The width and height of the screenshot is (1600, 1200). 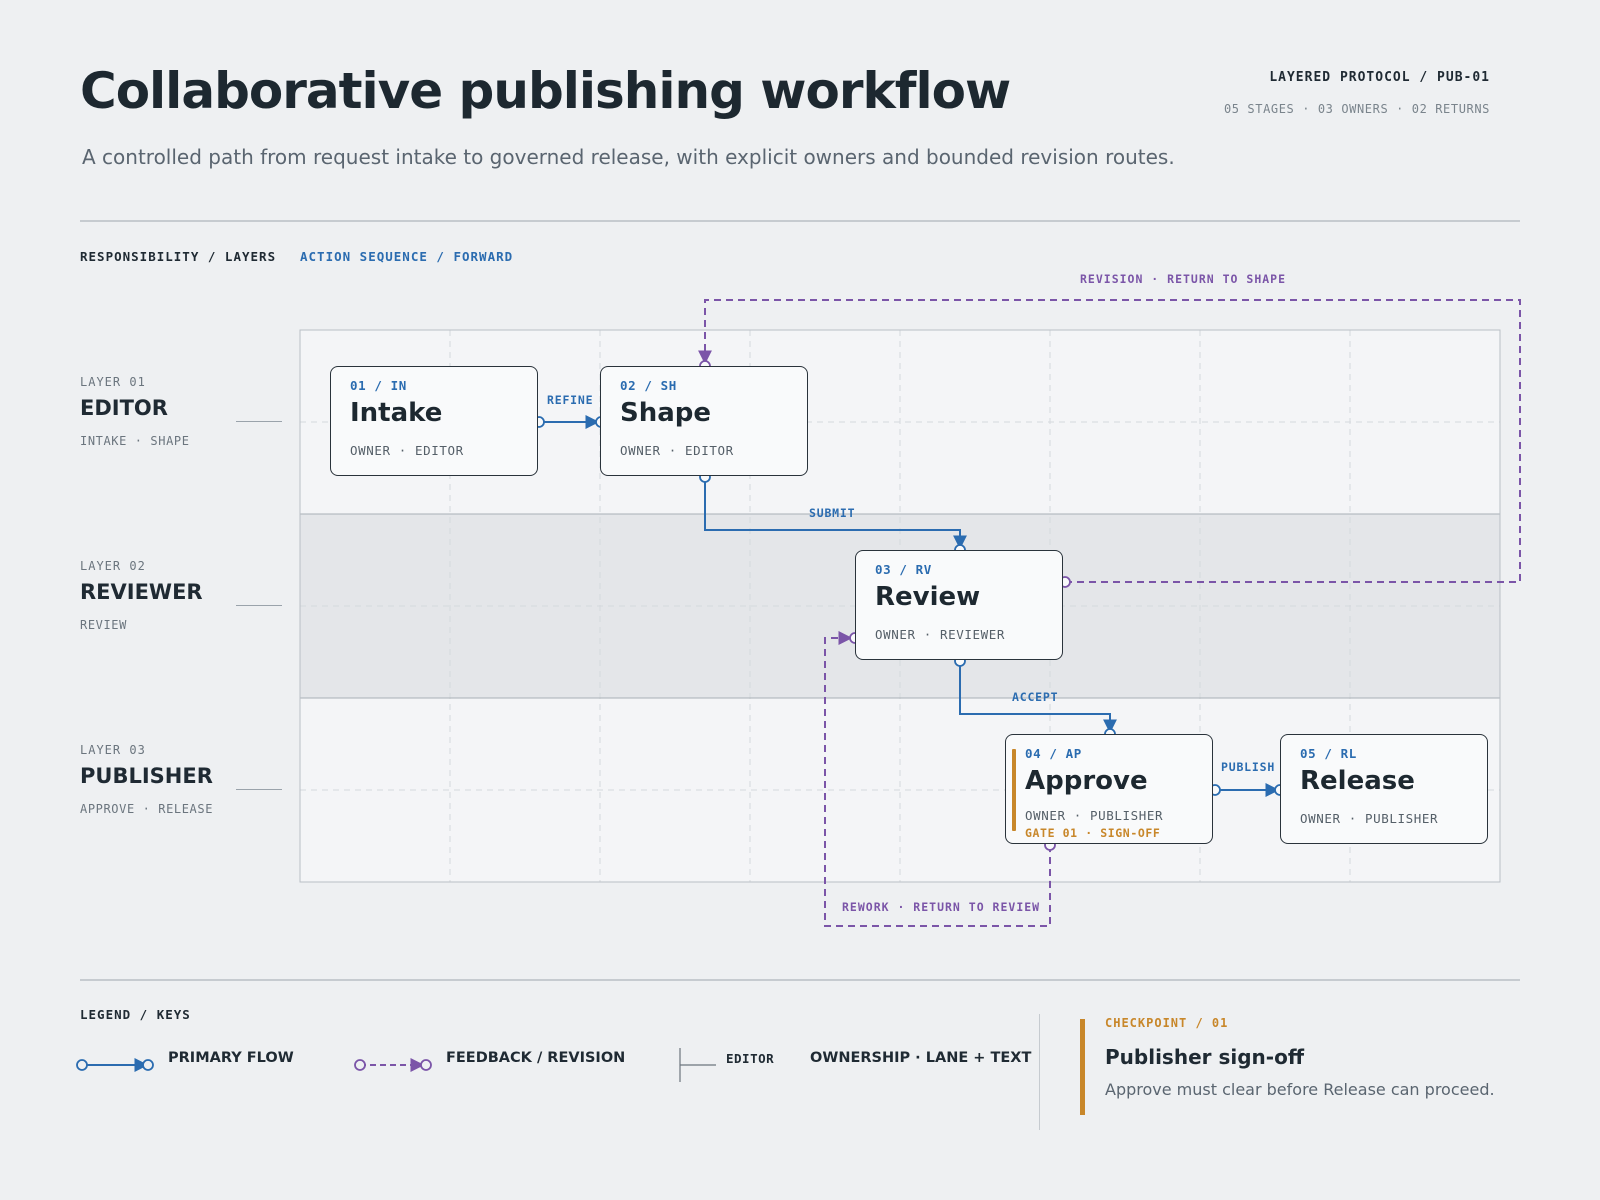 I want to click on layer-editor-stages: INTAKE · SHAPE, so click(x=135, y=441).